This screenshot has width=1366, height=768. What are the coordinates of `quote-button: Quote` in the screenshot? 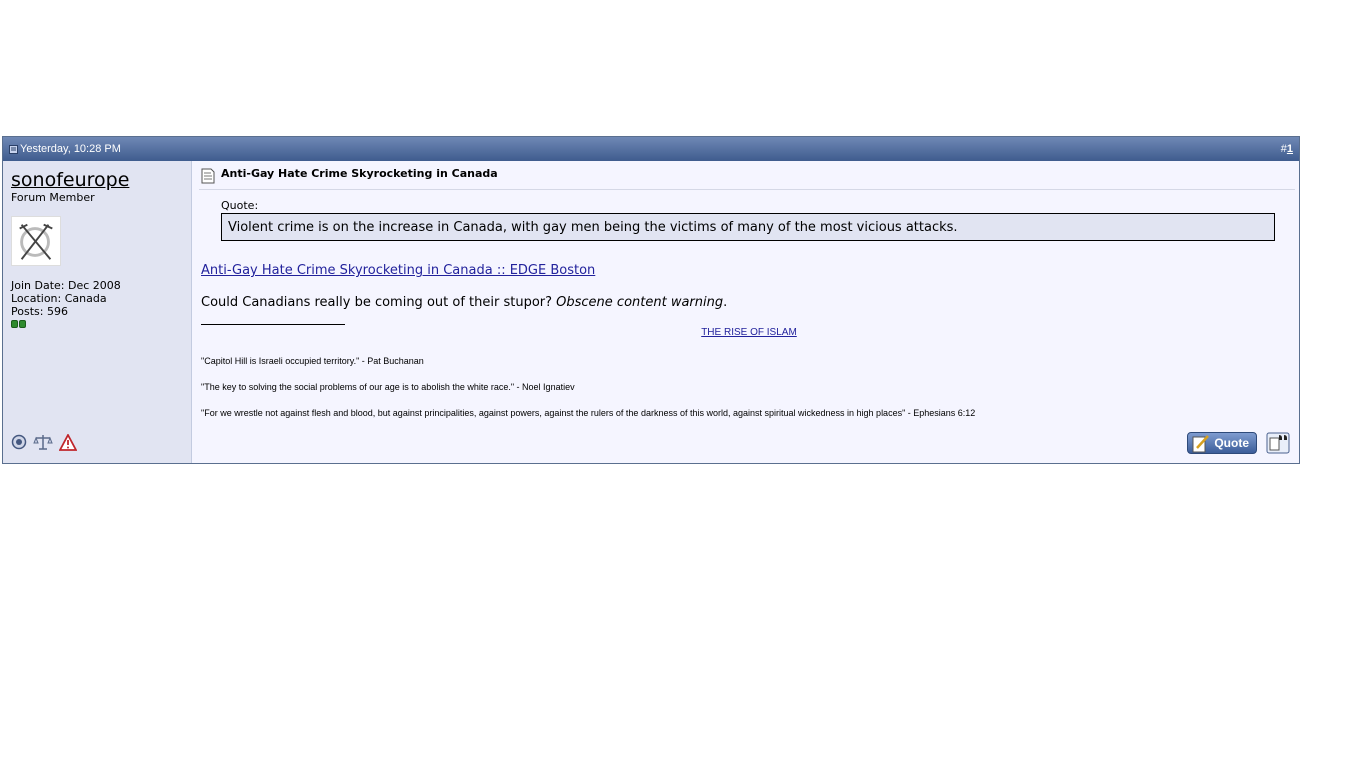 It's located at (1222, 443).